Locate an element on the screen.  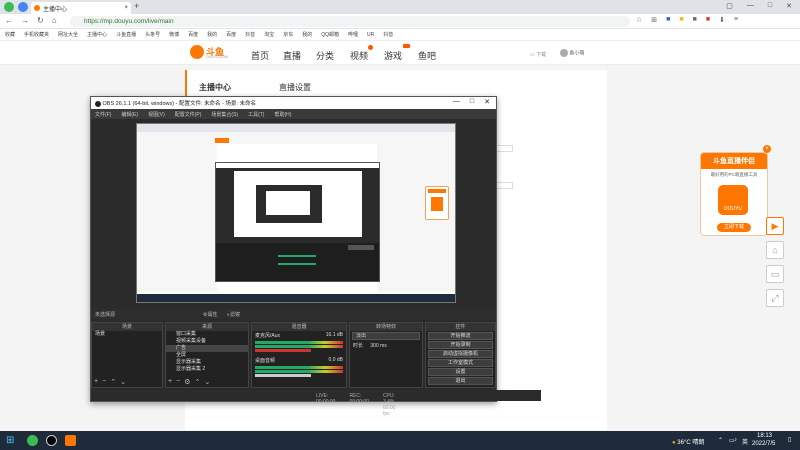
bookmark-item: 网址大全 is located at coordinates (68, 34).